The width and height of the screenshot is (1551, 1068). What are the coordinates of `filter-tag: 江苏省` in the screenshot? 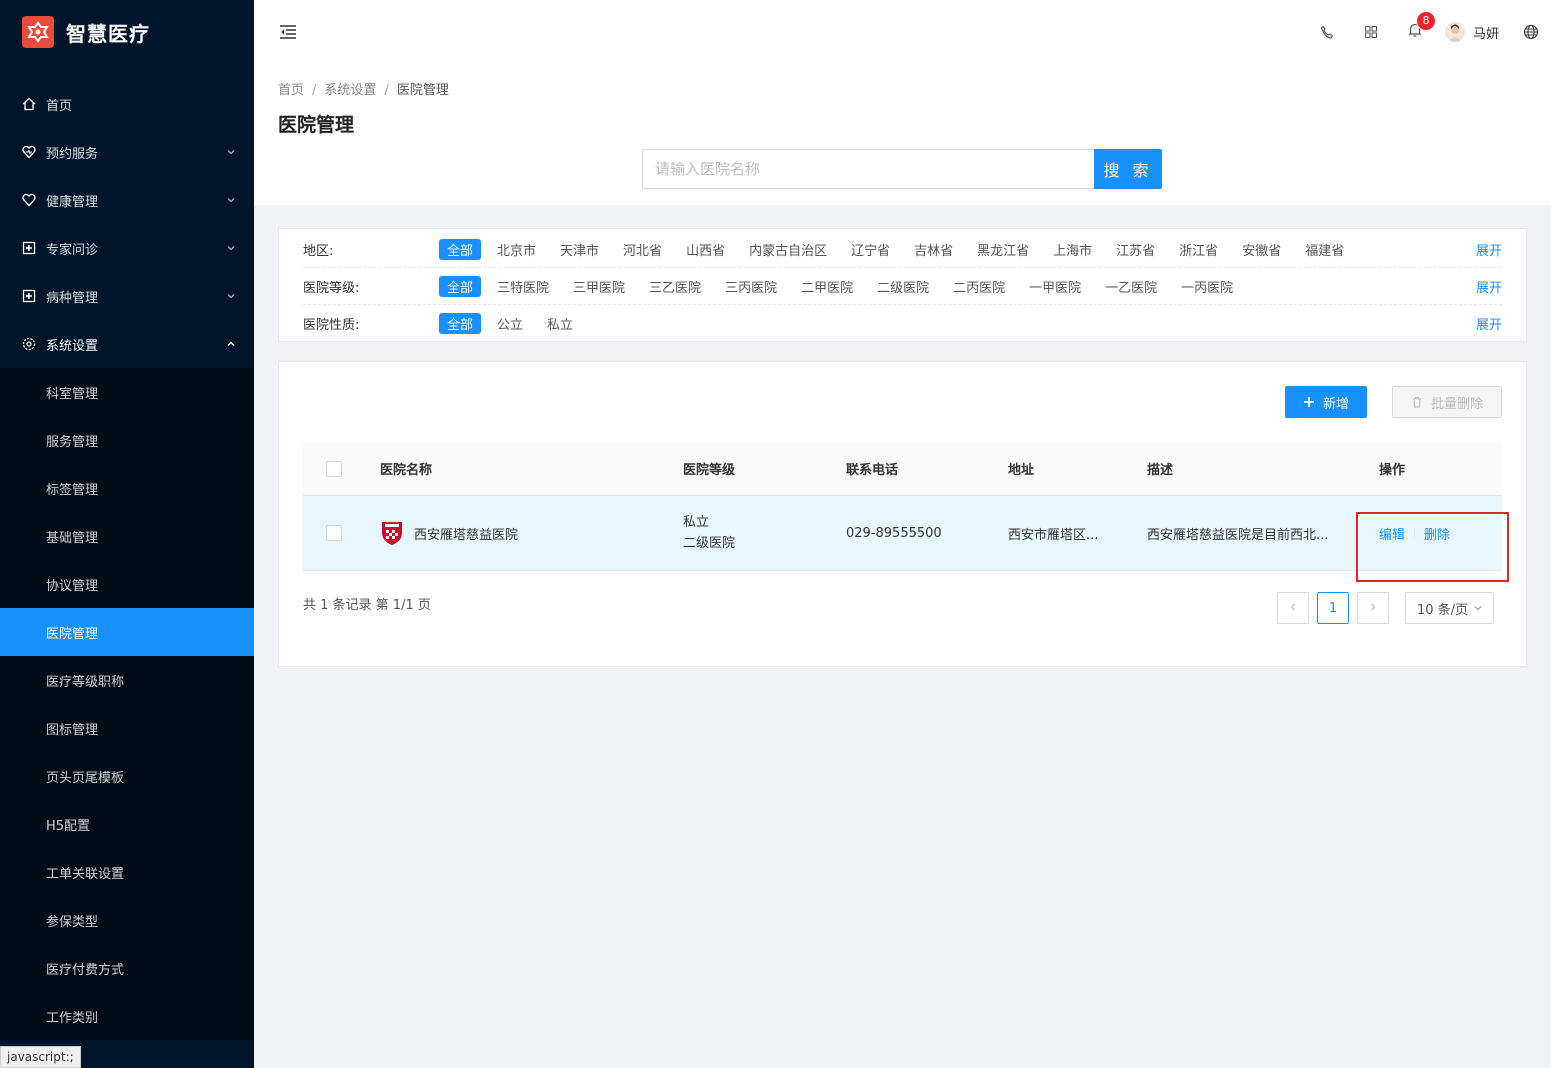 It's located at (1135, 249).